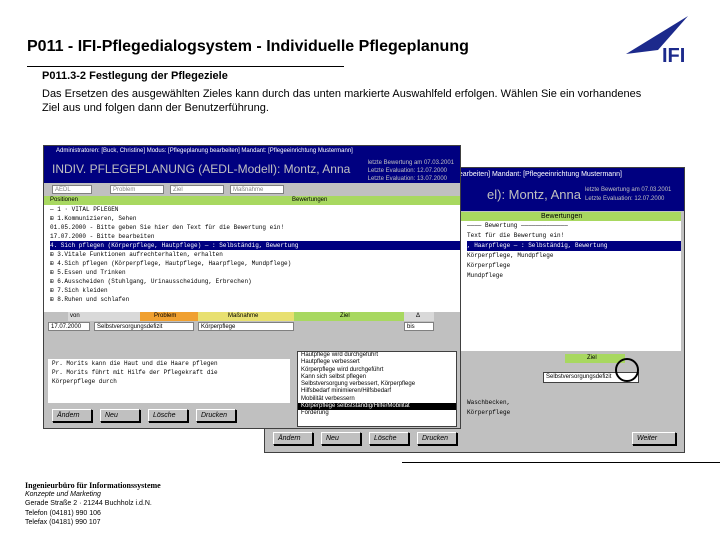 The height and width of the screenshot is (540, 720). What do you see at coordinates (137, 189) in the screenshot?
I see `problem-field: Problem` at bounding box center [137, 189].